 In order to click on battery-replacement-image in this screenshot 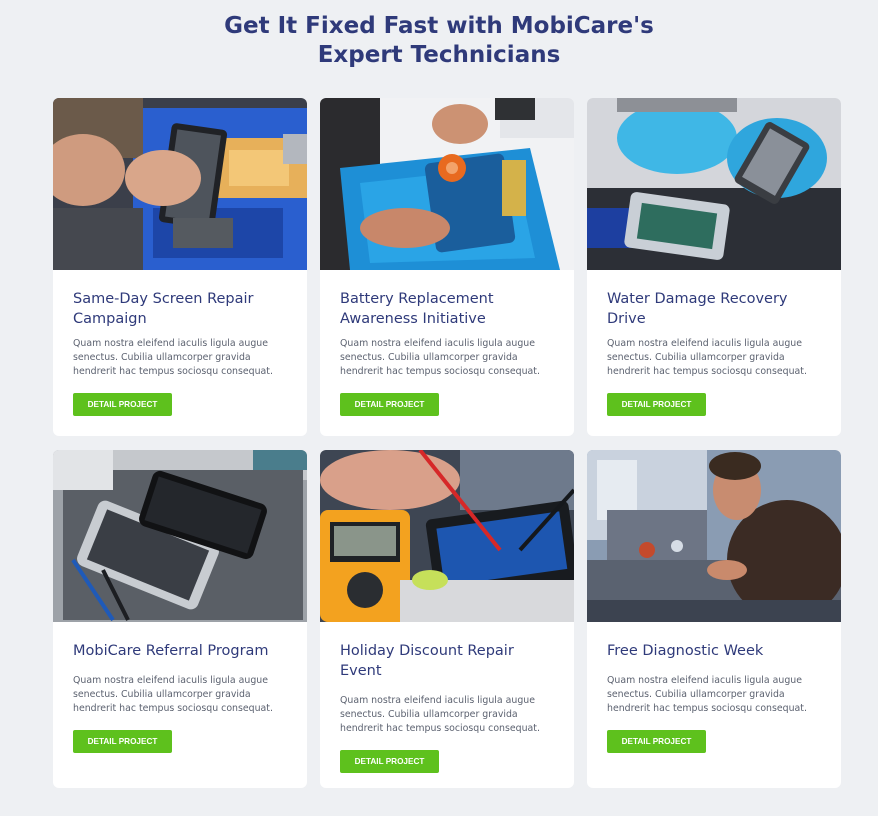, I will do `click(447, 184)`.